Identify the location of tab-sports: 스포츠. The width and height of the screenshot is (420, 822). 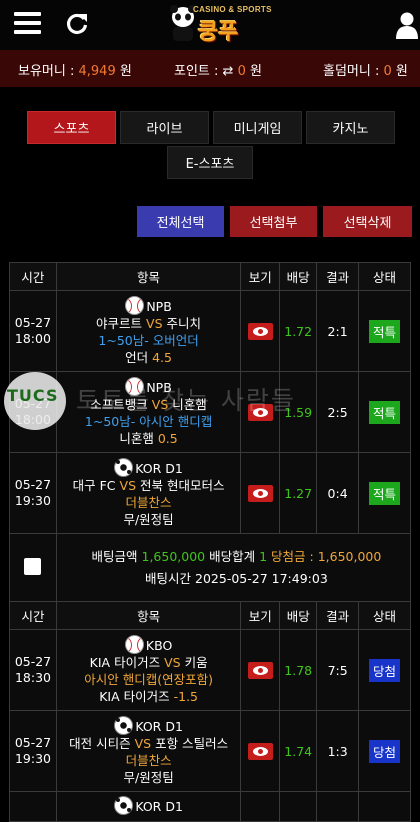
(71, 127).